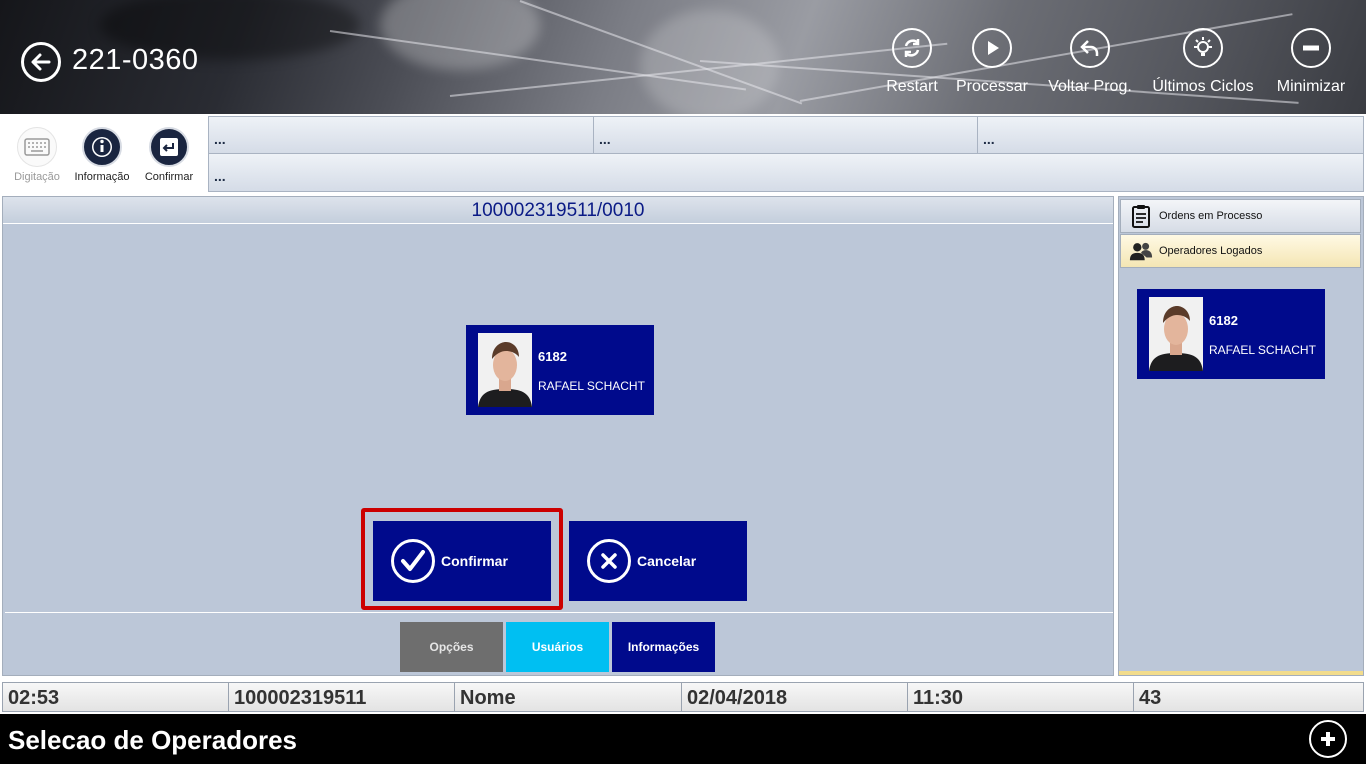  I want to click on add-button, so click(1328, 739).